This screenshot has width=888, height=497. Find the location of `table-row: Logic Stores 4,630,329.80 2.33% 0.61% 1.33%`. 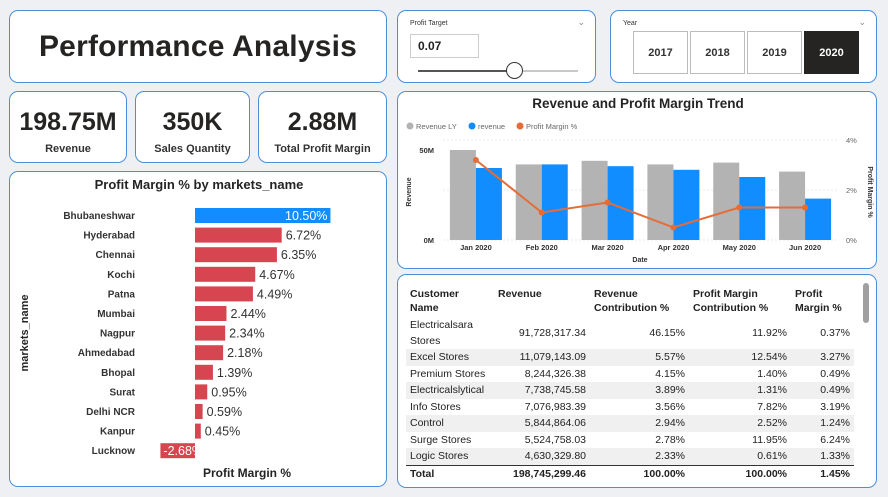

table-row: Logic Stores 4,630,329.80 2.33% 0.61% 1.33% is located at coordinates (630, 456).